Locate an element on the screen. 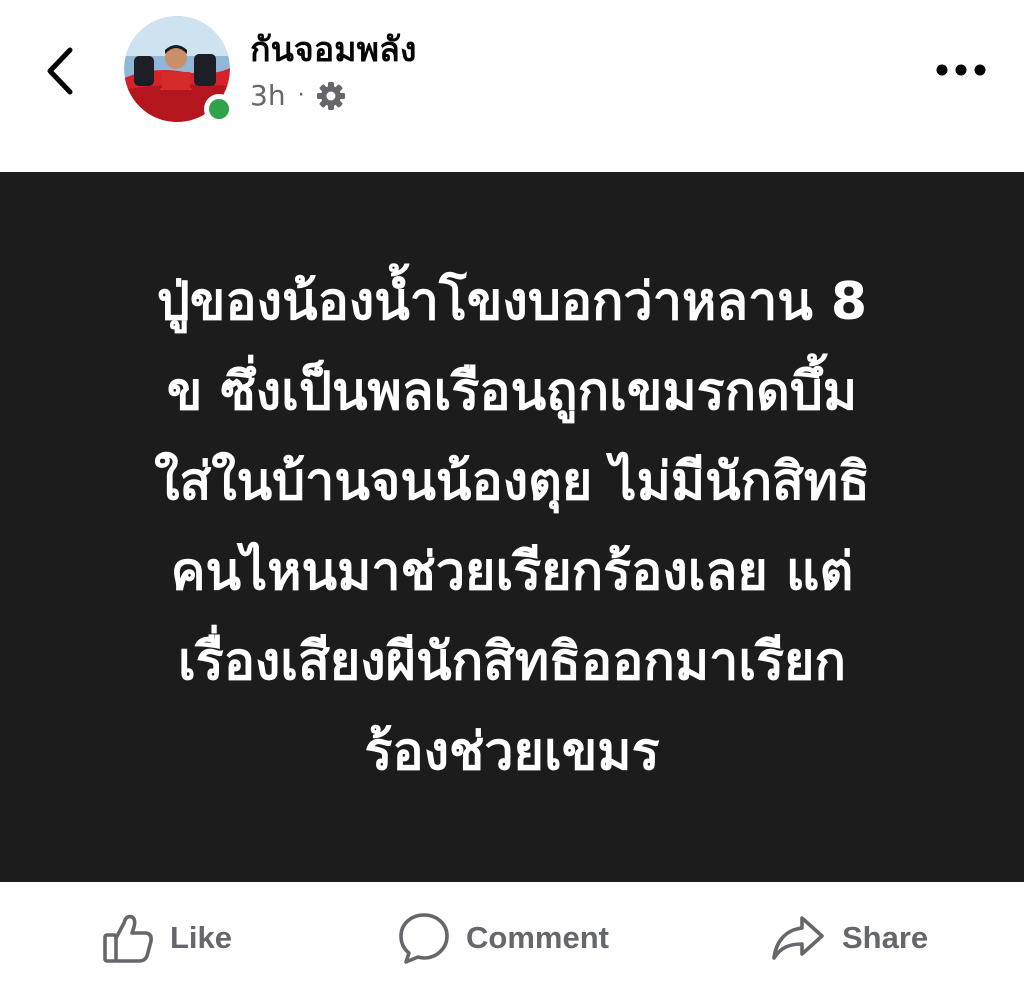 This screenshot has height=1008, width=1024. post-text-line: ใส่ในบ้านจนน้องตุย ไม่มีนักสิทธิ is located at coordinates (512, 482).